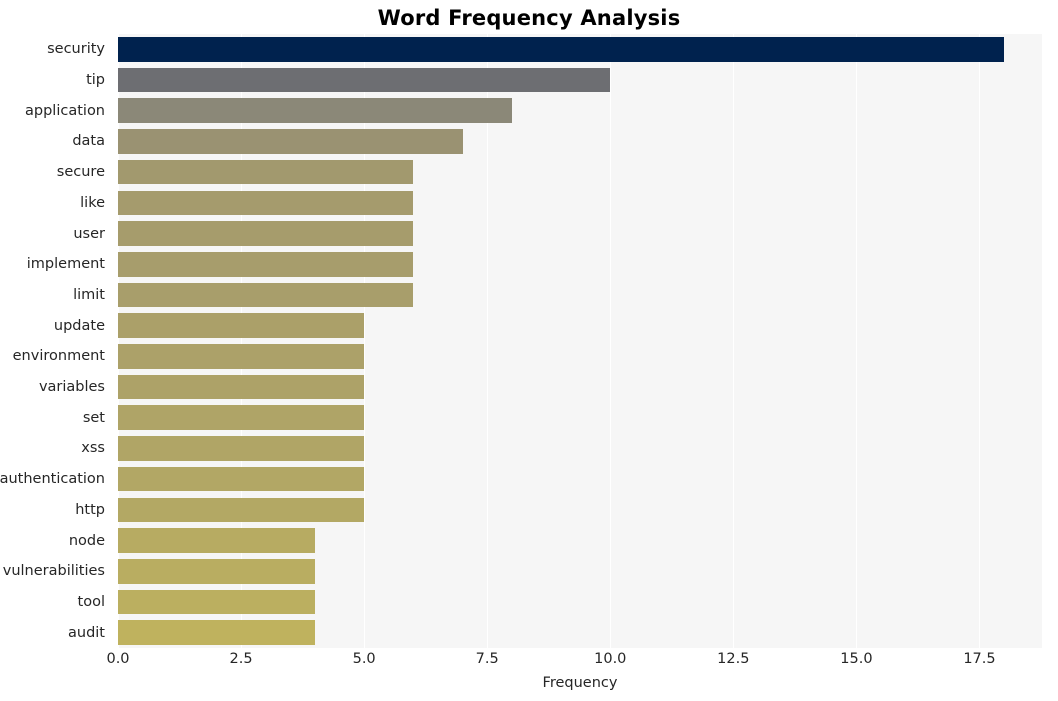 This screenshot has height=701, width=1058. I want to click on y-tick-label: set, so click(93, 417).